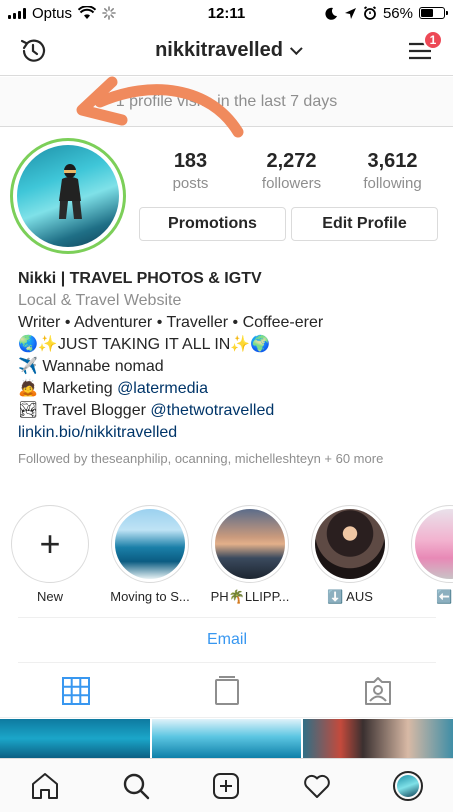 This screenshot has width=453, height=812. What do you see at coordinates (226, 13) in the screenshot?
I see `status-bar: Optus 12:11 56%` at bounding box center [226, 13].